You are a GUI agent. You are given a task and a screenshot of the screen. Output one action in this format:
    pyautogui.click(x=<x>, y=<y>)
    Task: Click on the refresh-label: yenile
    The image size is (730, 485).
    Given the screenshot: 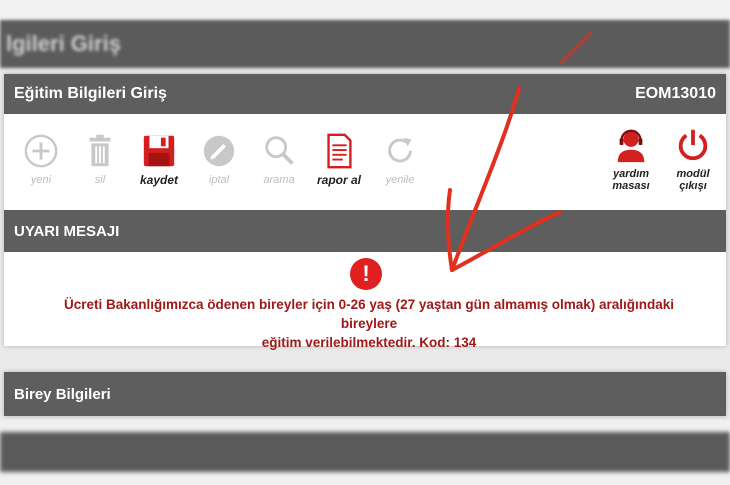 What is the action you would take?
    pyautogui.click(x=400, y=180)
    